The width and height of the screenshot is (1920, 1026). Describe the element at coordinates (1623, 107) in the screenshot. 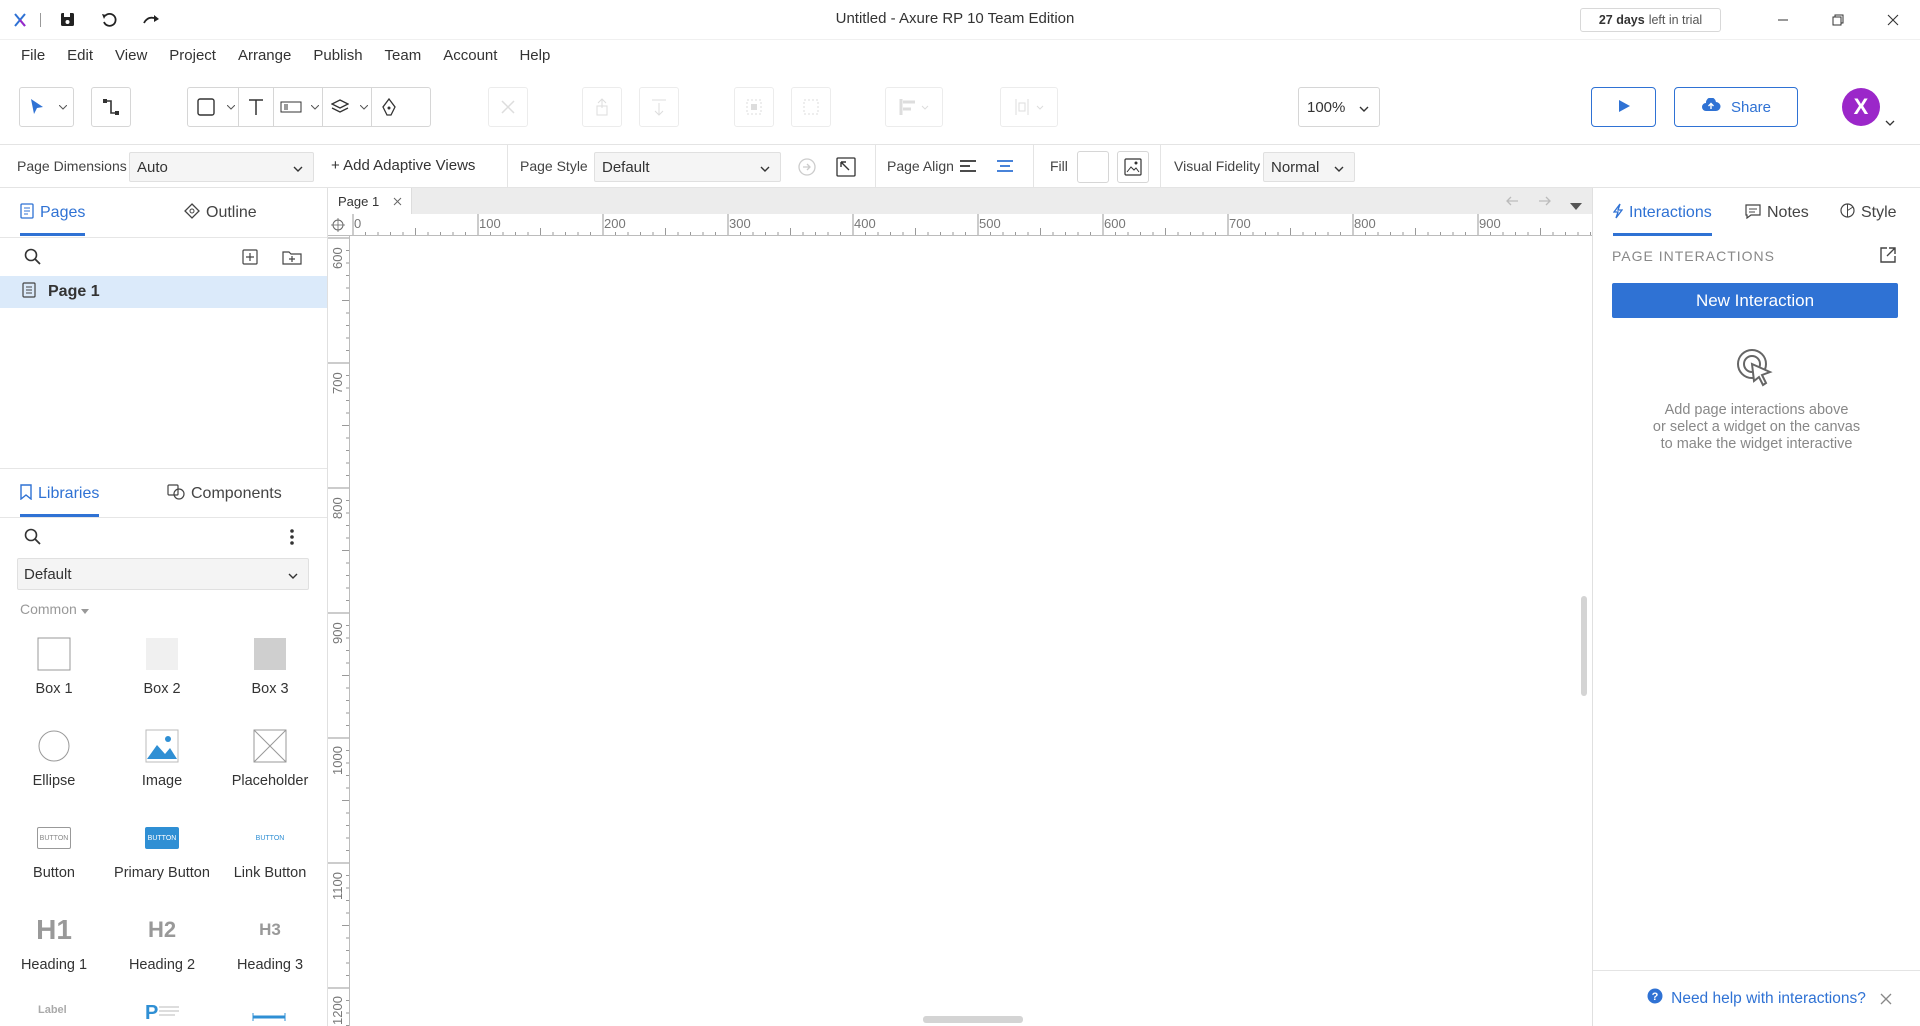

I see `preview-button` at that location.